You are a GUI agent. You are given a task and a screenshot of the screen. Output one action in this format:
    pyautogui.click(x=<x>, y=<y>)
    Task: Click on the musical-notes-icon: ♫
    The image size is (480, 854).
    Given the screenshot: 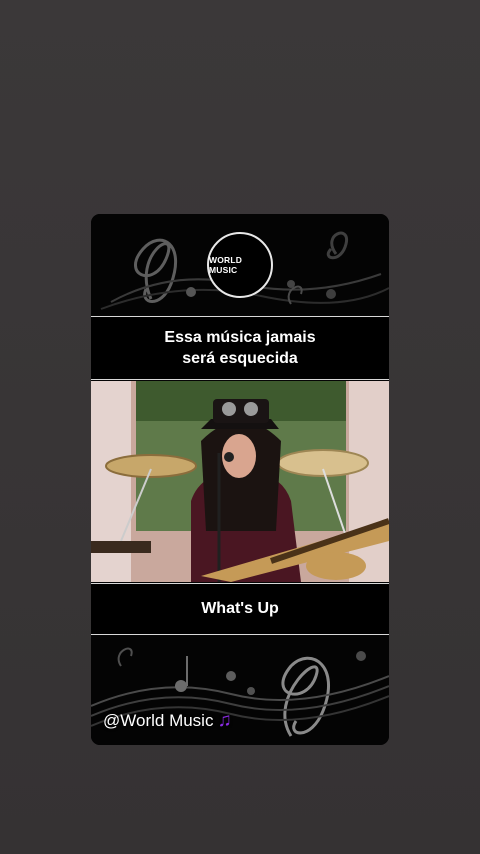 What is the action you would take?
    pyautogui.click(x=224, y=720)
    